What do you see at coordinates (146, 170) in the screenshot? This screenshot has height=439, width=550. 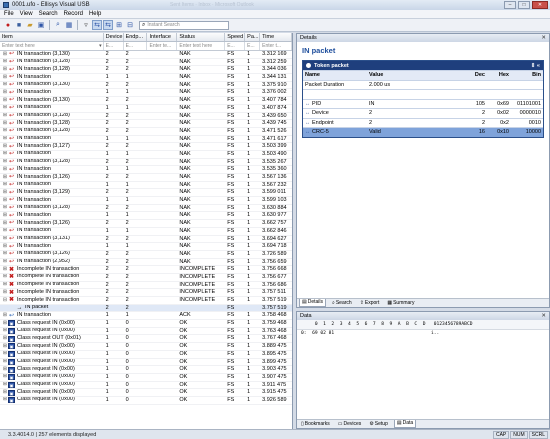 I see `table-row: ⊞ ↩ IN transaction 1 1 NAK FS 1 3.535 360` at bounding box center [146, 170].